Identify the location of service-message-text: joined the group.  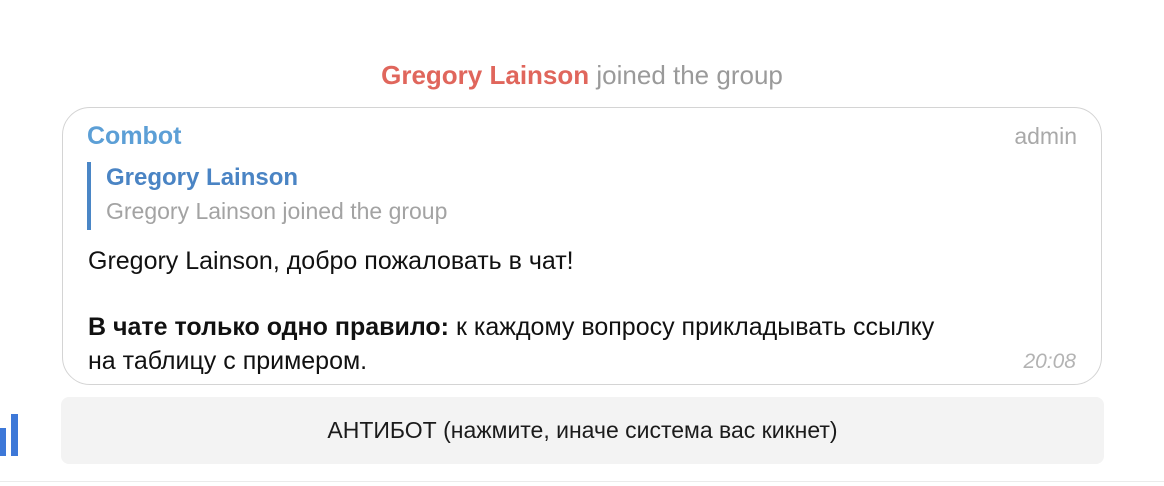
(686, 75).